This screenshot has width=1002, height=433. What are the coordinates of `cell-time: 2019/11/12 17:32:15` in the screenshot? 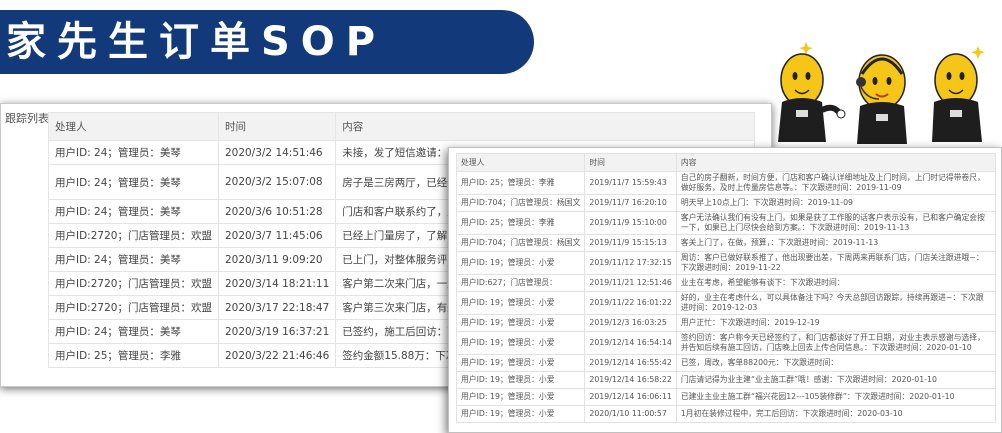 It's located at (630, 263).